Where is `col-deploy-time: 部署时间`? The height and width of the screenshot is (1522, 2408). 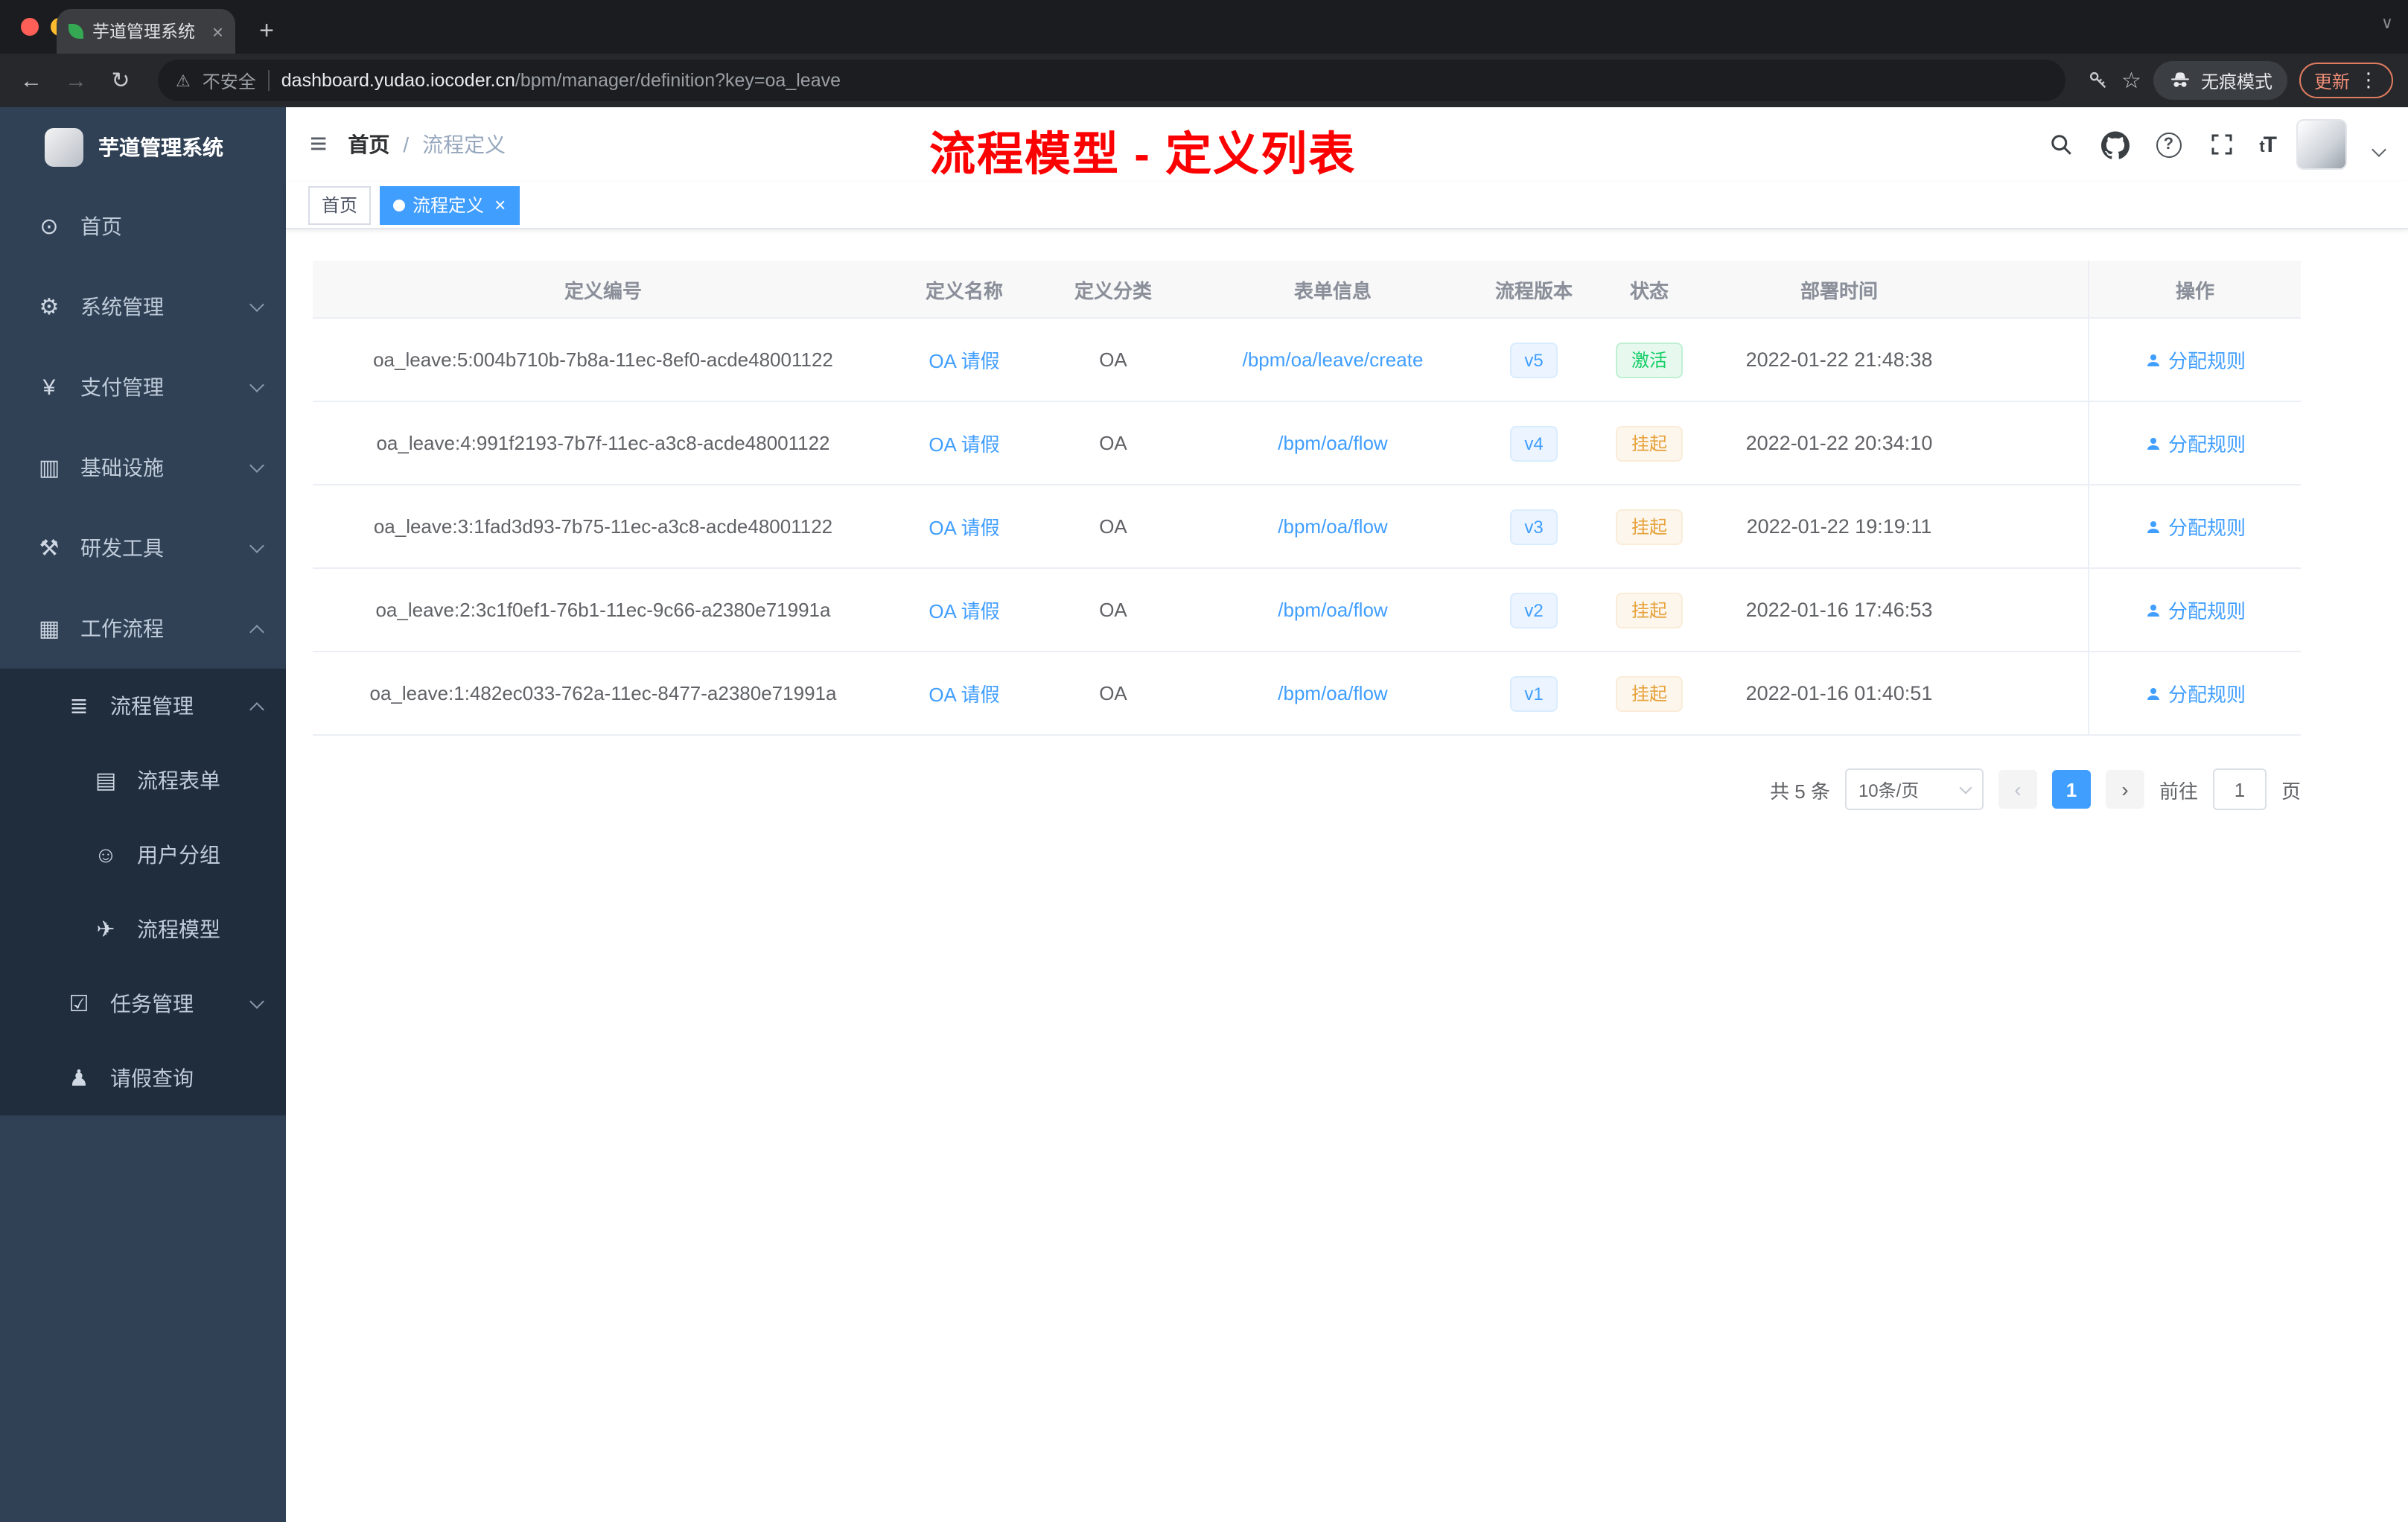
col-deploy-time: 部署时间 is located at coordinates (1839, 290).